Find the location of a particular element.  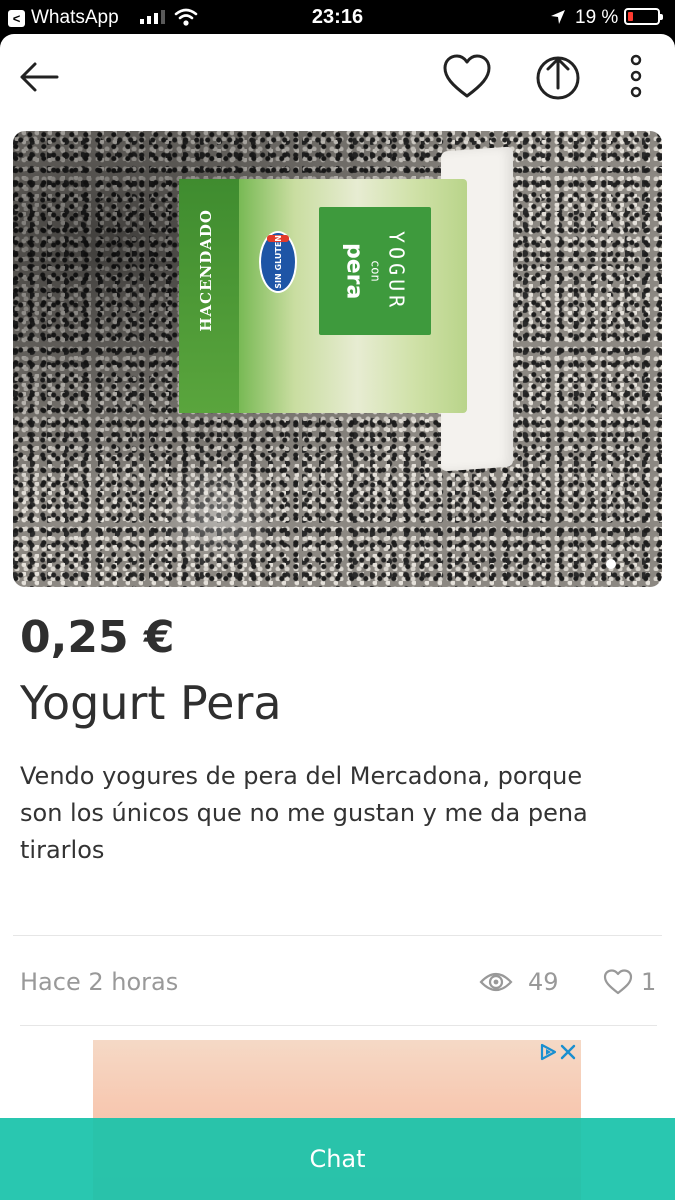

eye-icon is located at coordinates (496, 982).